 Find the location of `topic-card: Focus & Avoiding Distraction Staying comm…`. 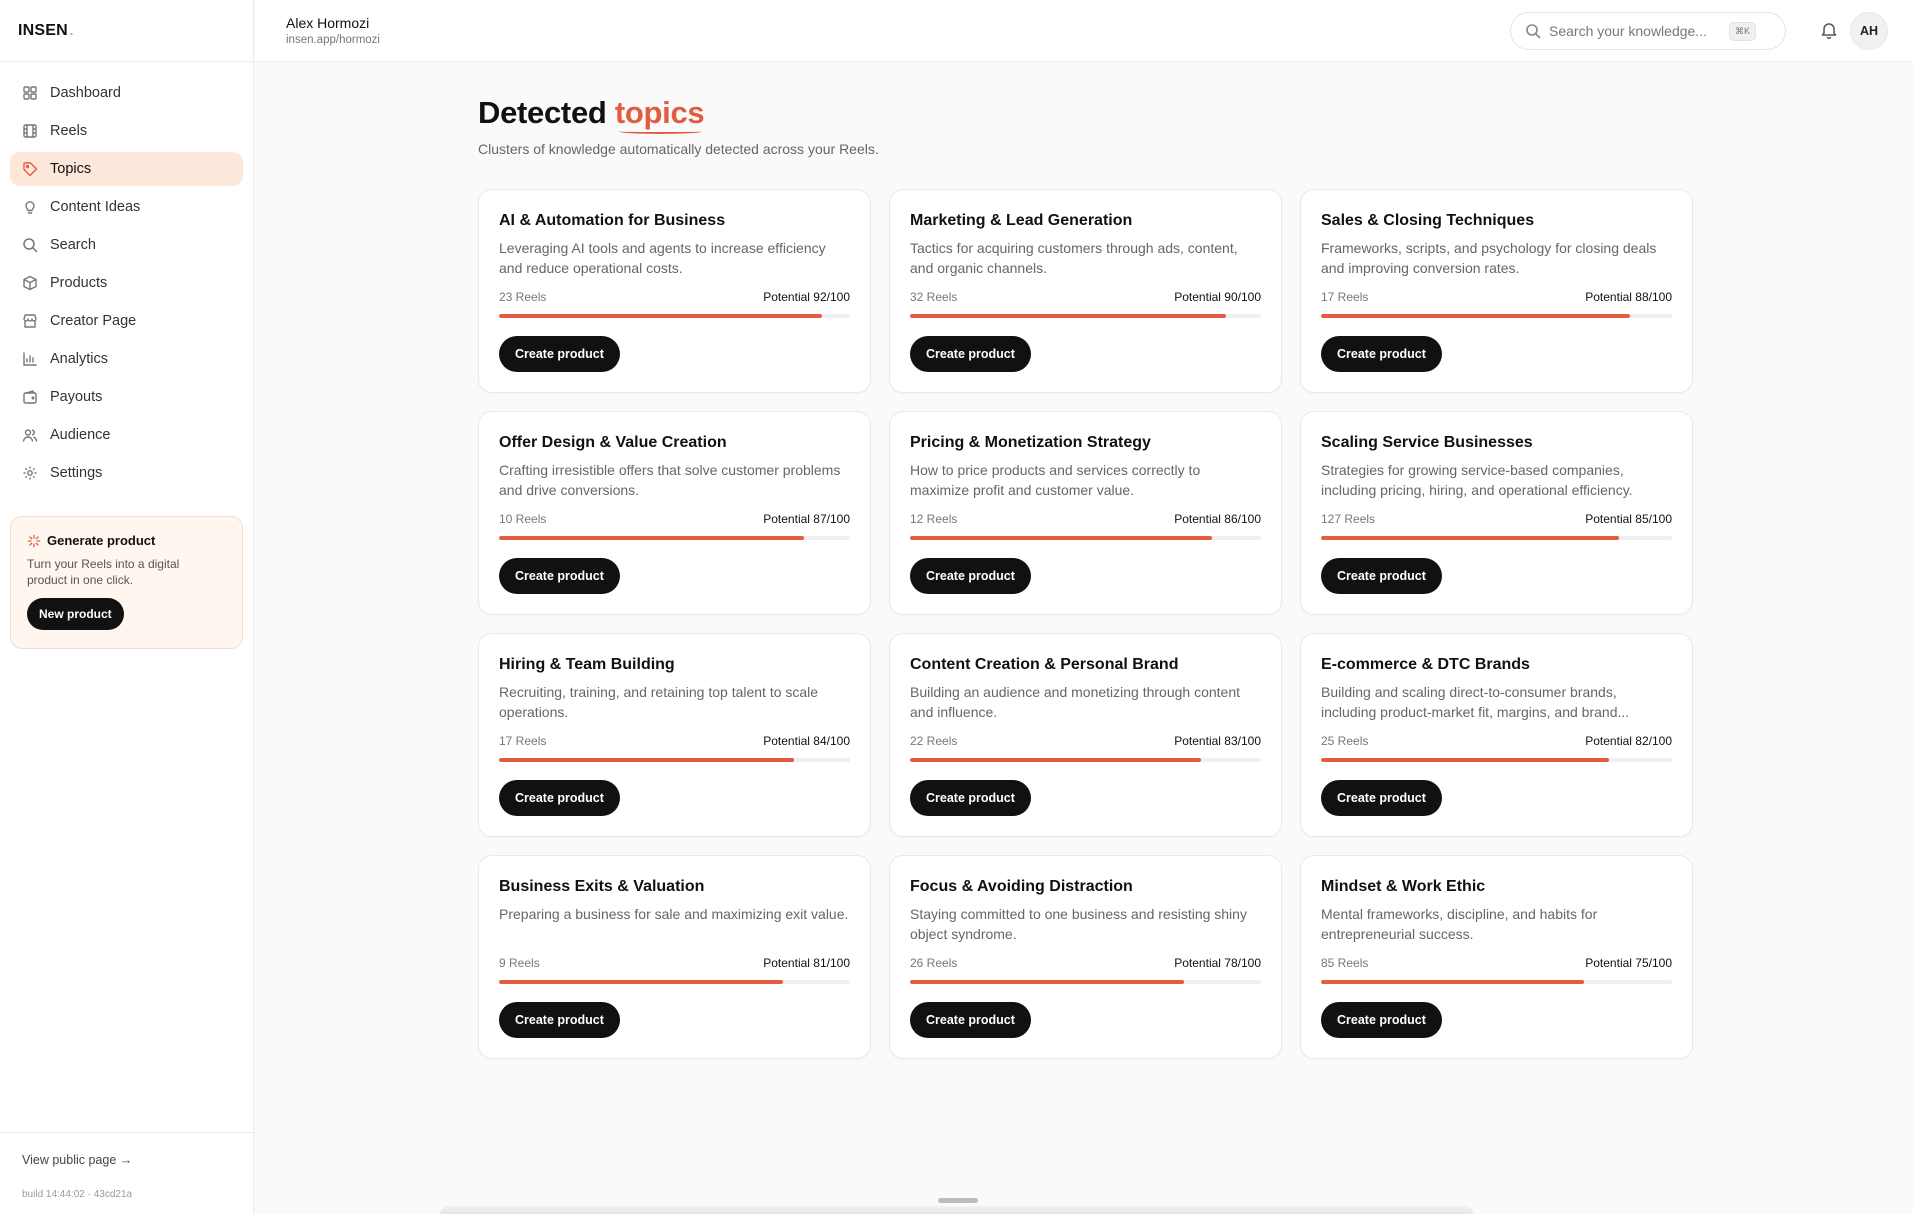

topic-card: Focus & Avoiding Distraction Staying comm… is located at coordinates (1085, 957).